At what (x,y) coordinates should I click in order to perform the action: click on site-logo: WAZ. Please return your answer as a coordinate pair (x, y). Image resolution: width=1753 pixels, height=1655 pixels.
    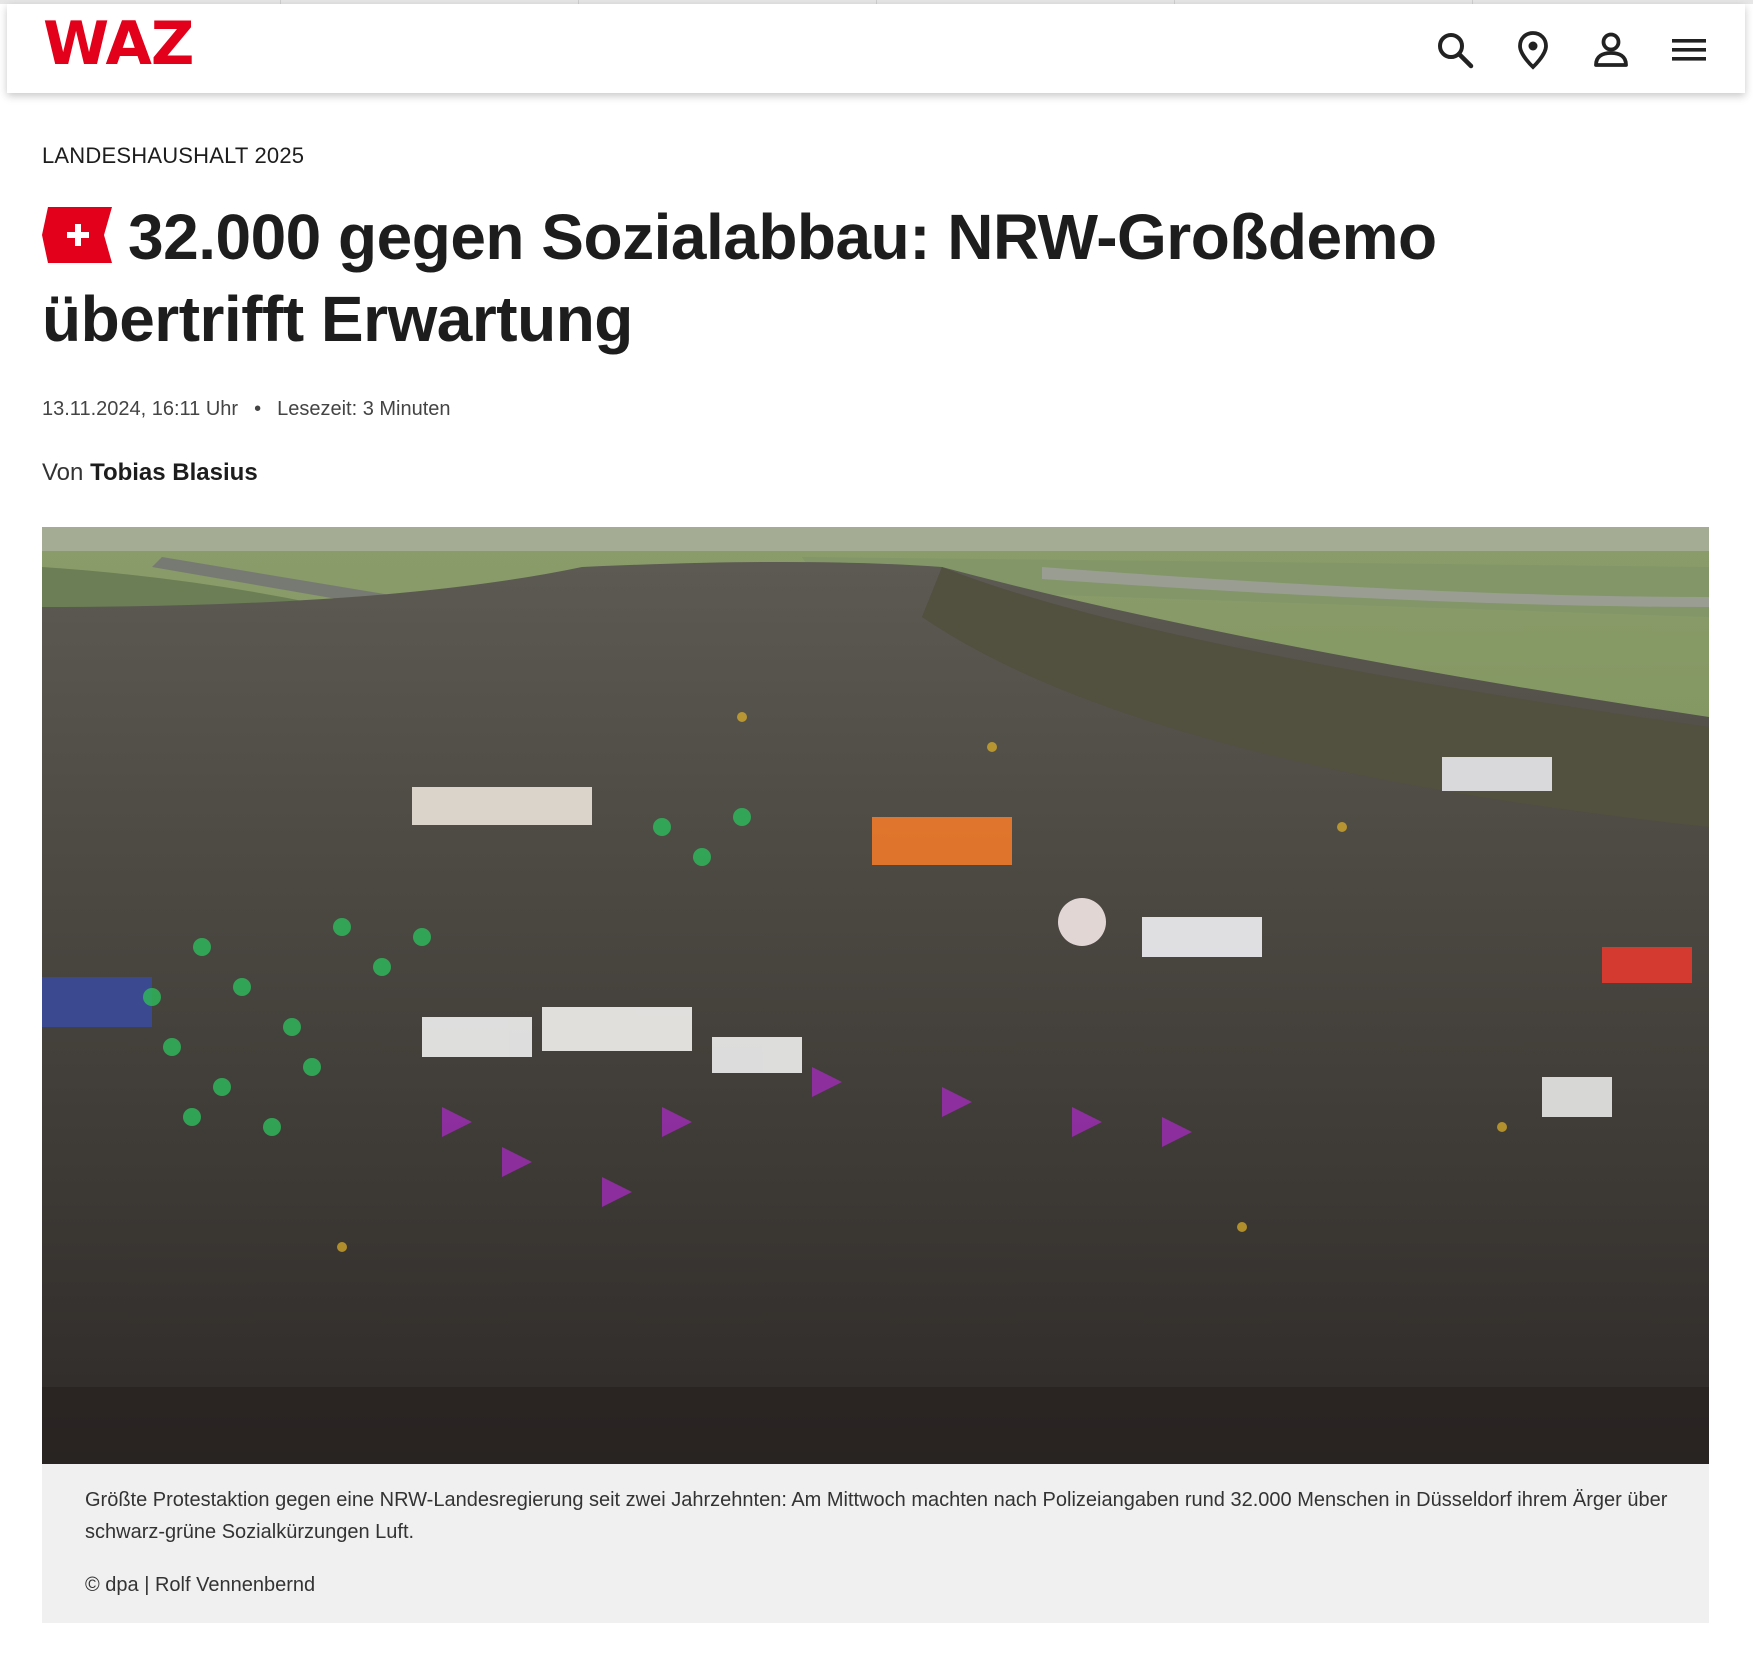
    Looking at the image, I should click on (118, 44).